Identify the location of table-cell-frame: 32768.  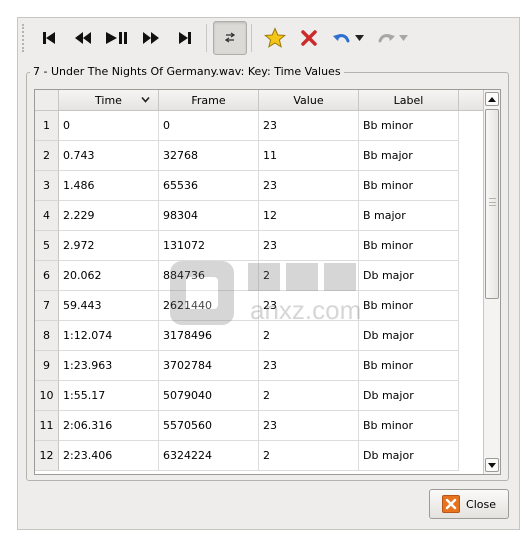
(209, 156).